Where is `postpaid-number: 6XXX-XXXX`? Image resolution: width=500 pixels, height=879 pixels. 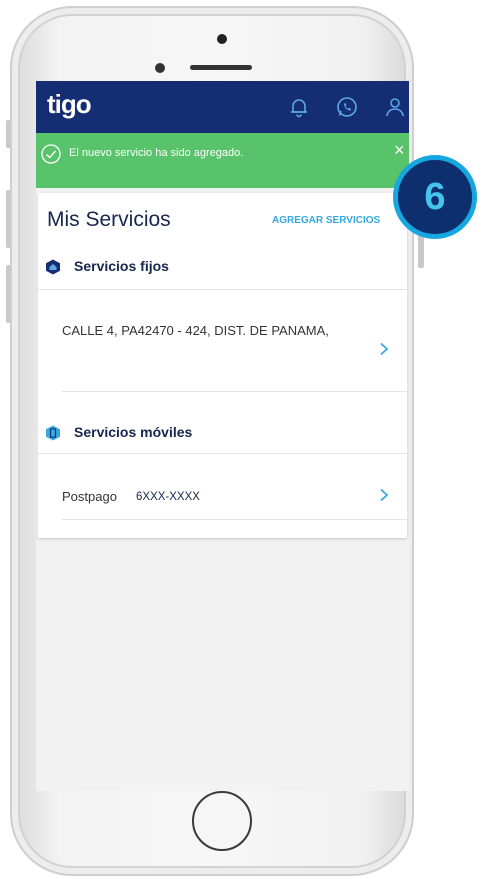
postpaid-number: 6XXX-XXXX is located at coordinates (168, 497).